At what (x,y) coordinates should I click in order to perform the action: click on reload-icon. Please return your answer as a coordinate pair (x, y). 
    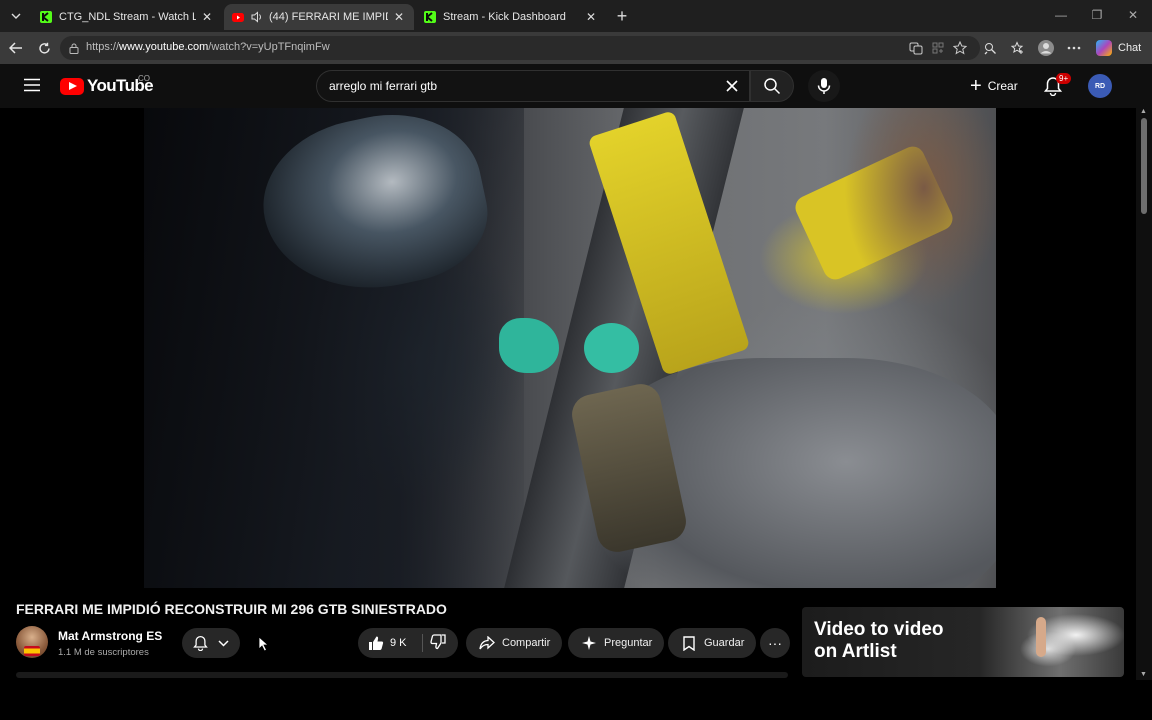
    Looking at the image, I should click on (44, 48).